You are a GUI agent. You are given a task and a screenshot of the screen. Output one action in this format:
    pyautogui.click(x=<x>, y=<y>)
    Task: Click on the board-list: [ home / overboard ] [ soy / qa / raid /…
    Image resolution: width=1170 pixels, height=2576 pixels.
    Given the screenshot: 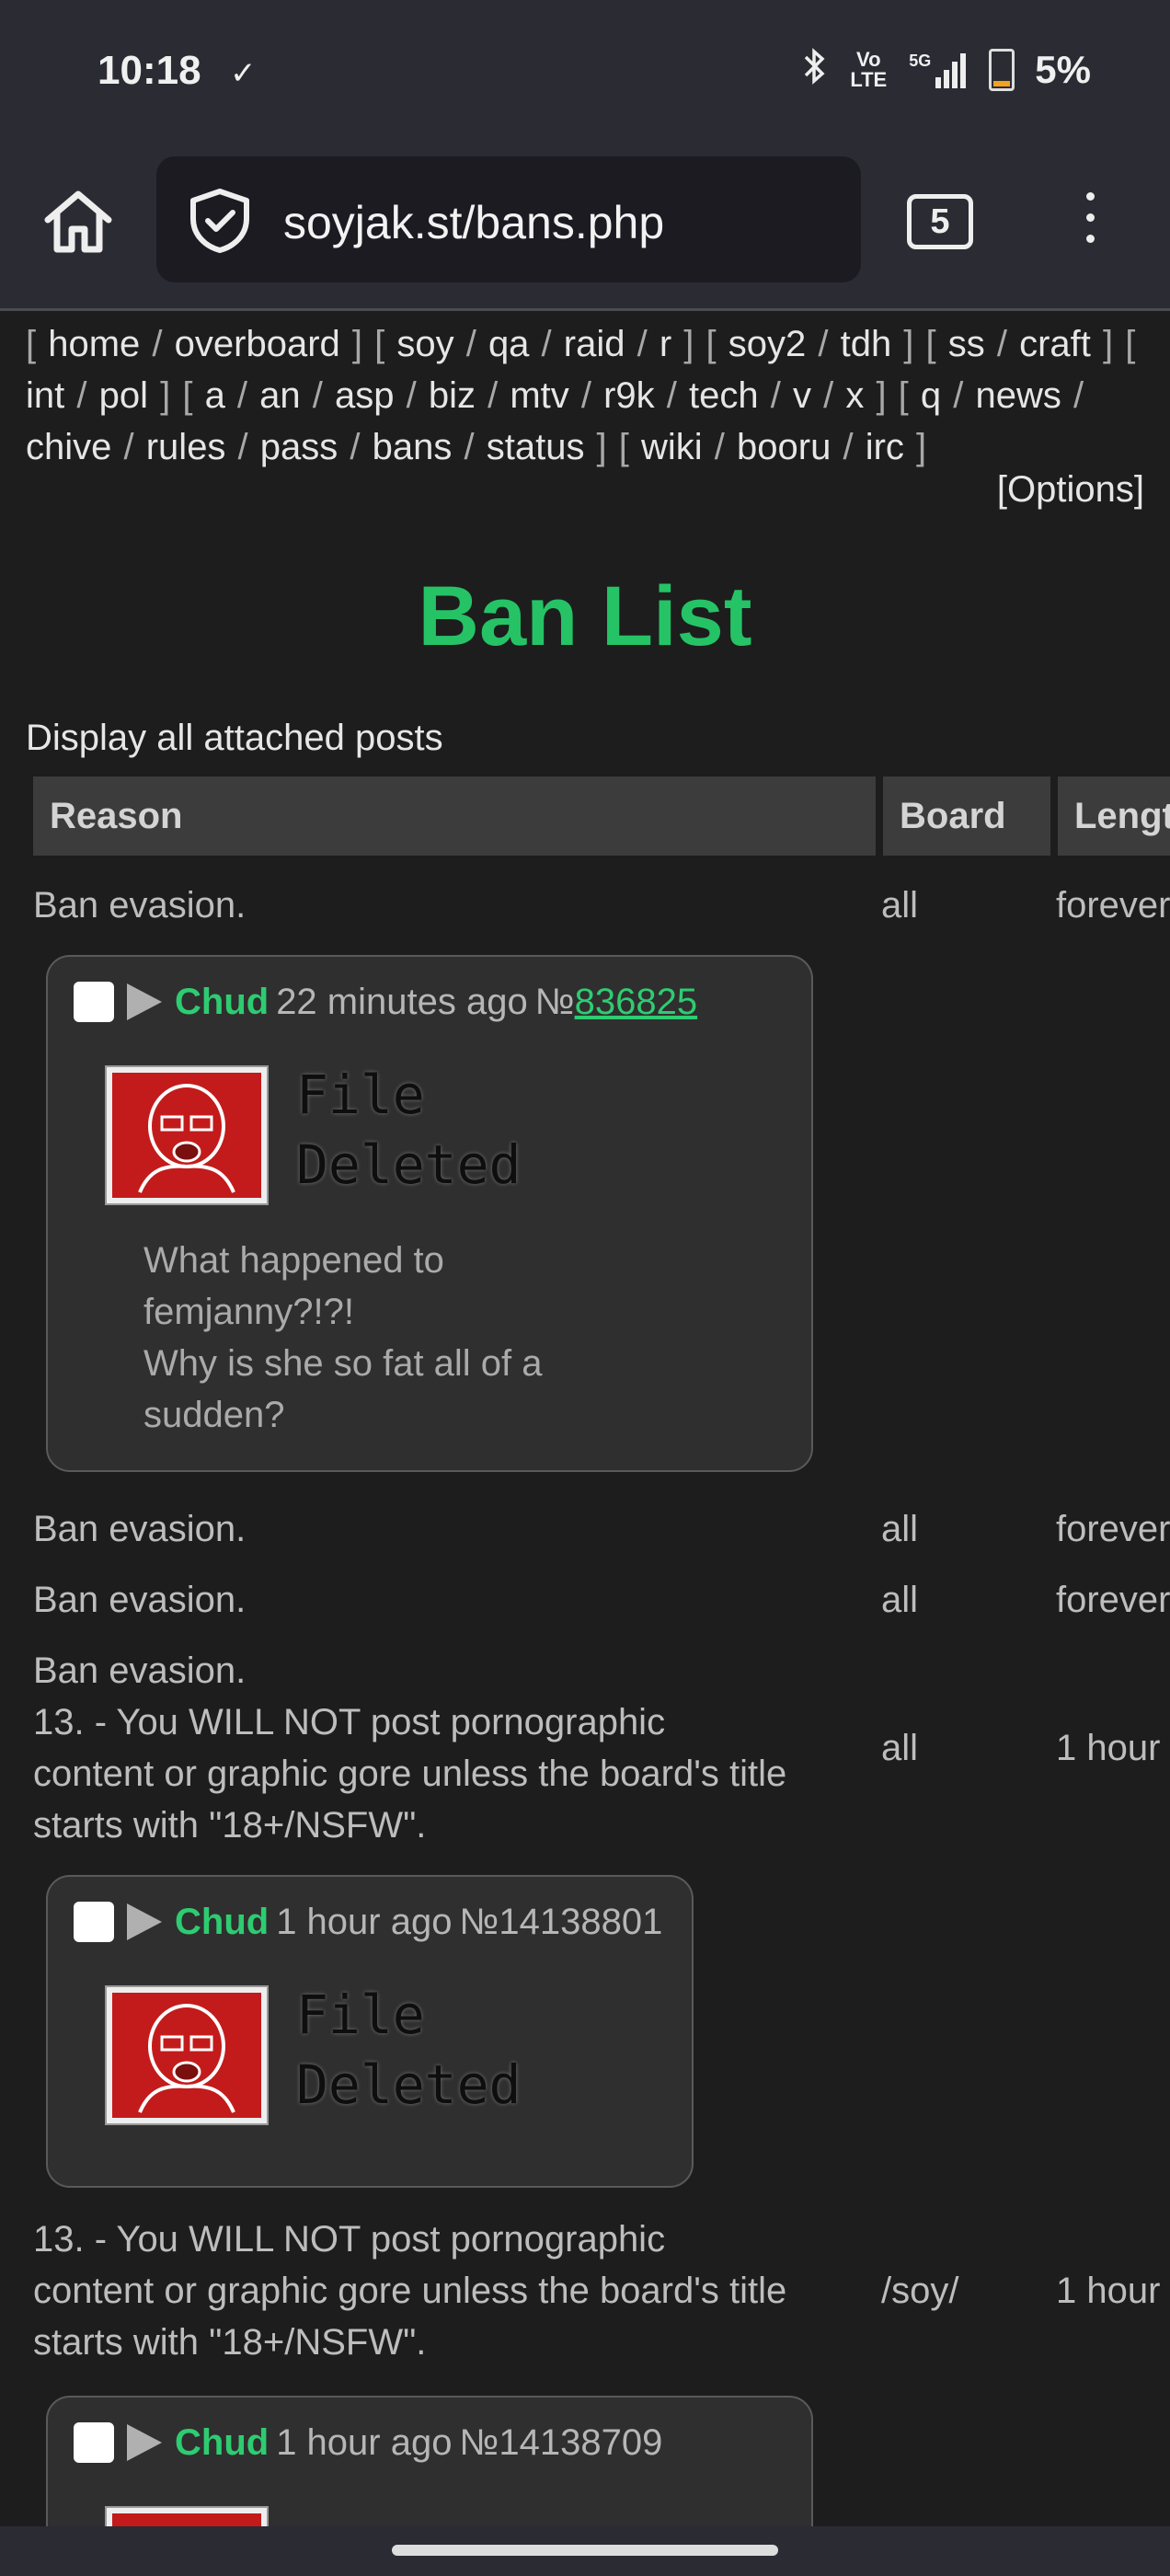 What is the action you would take?
    pyautogui.click(x=587, y=395)
    